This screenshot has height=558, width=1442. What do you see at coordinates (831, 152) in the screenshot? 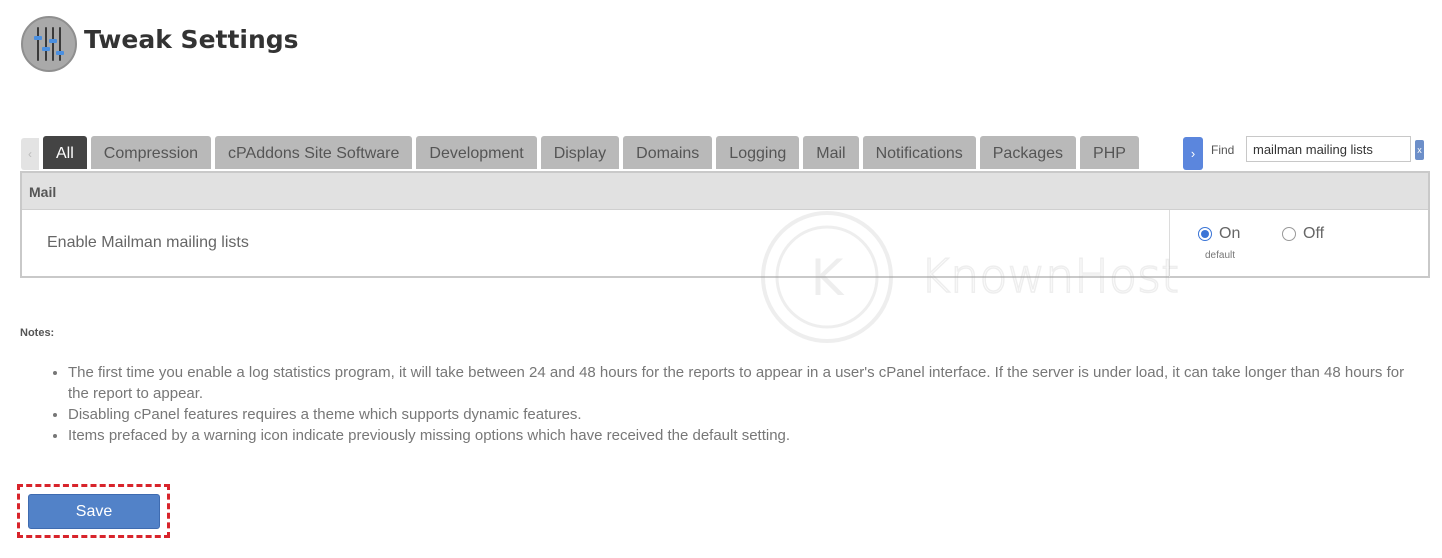
I see `tab-mail: Mail` at bounding box center [831, 152].